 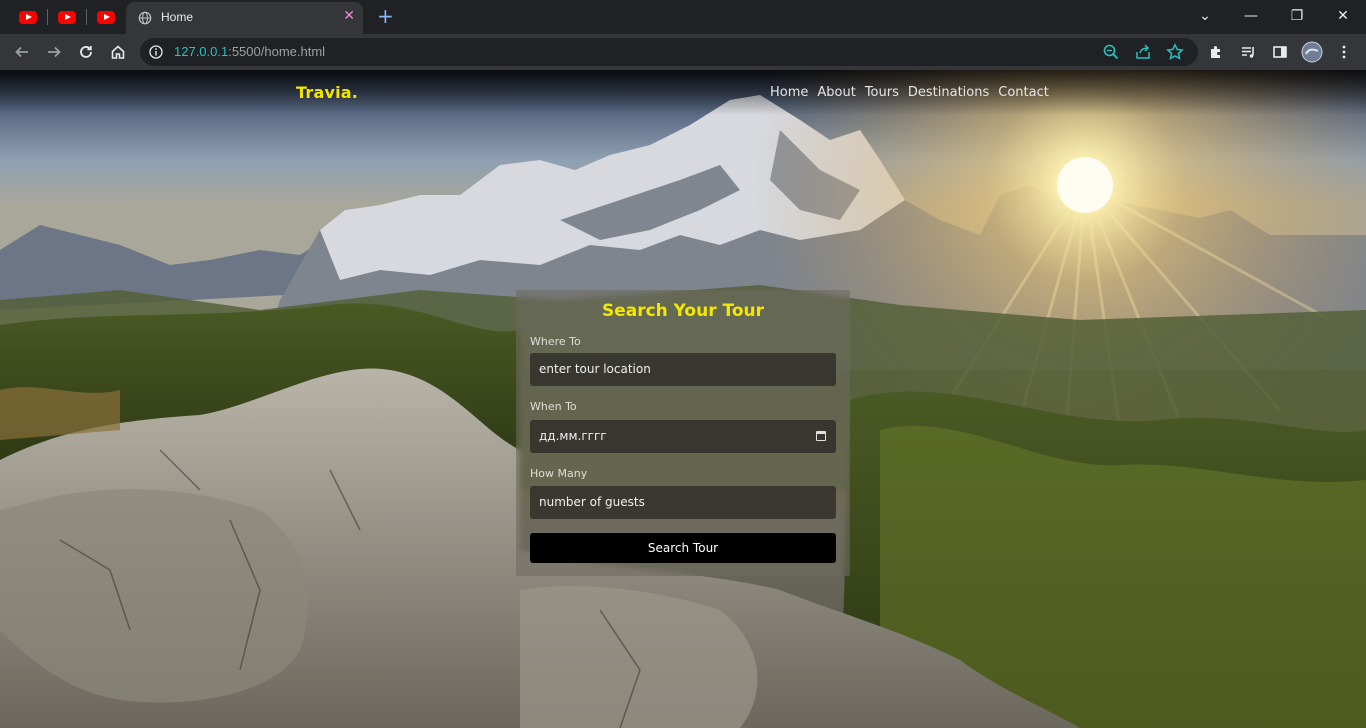 I want to click on zoom-icon, so click(x=1111, y=52).